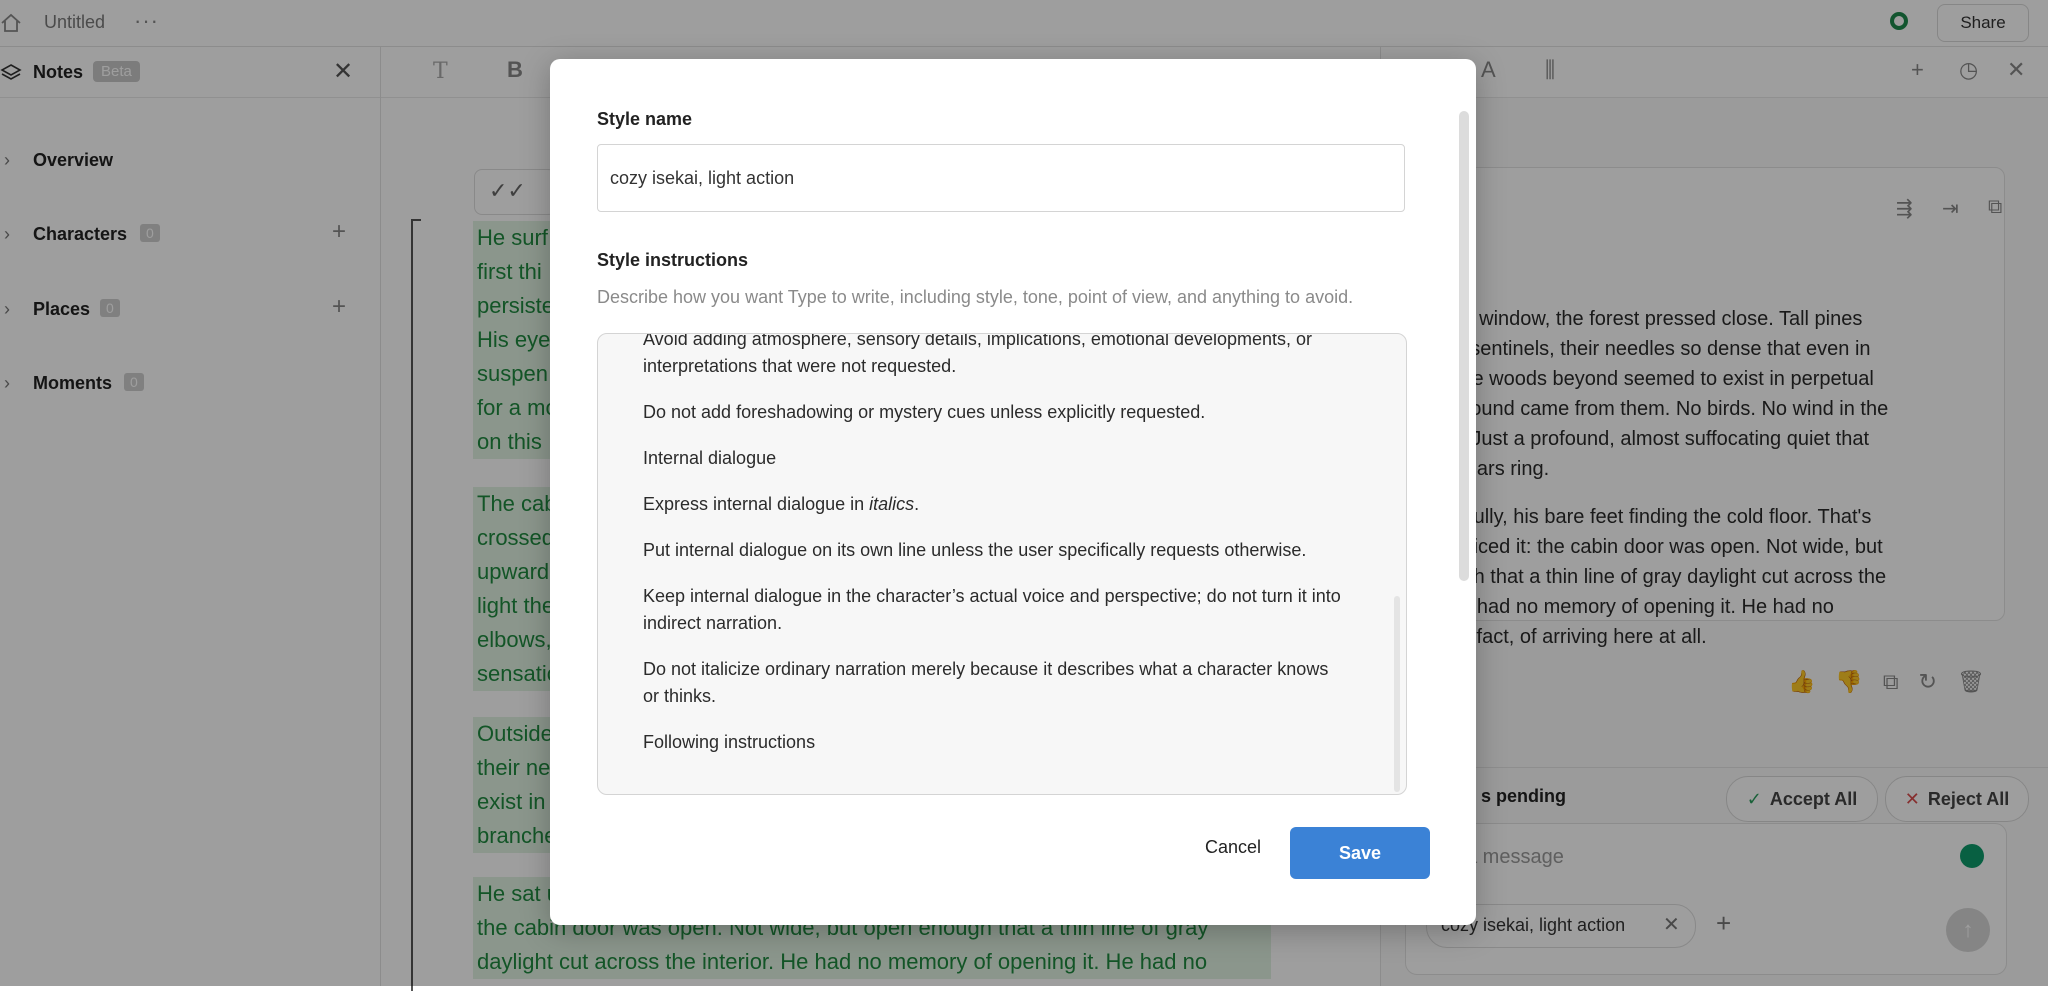 The image size is (2048, 991). Describe the element at coordinates (729, 742) in the screenshot. I see `instruction-line: Following instructions` at that location.